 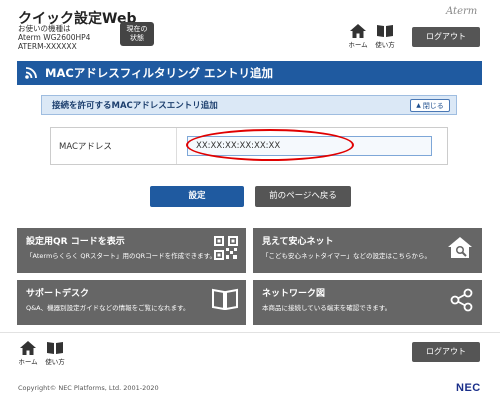 What do you see at coordinates (462, 11) in the screenshot?
I see `aterm-logo: Aterm` at bounding box center [462, 11].